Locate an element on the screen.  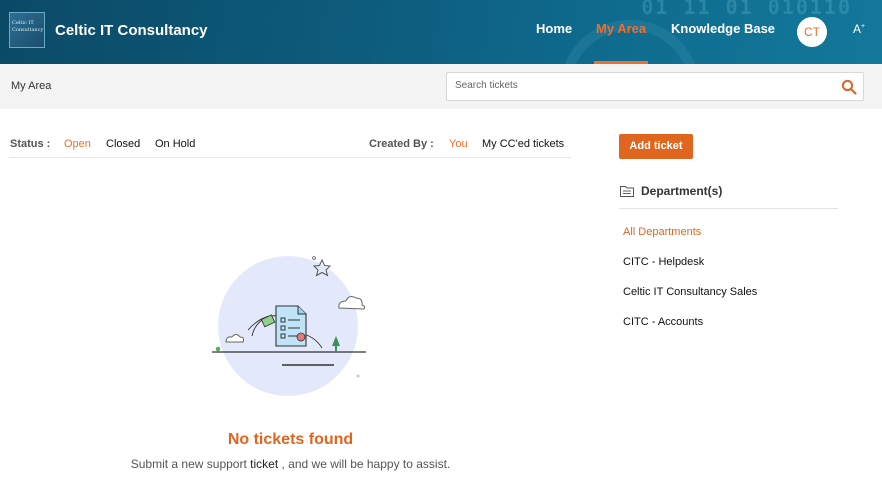
add-ticket-button: Add ticket is located at coordinates (656, 146).